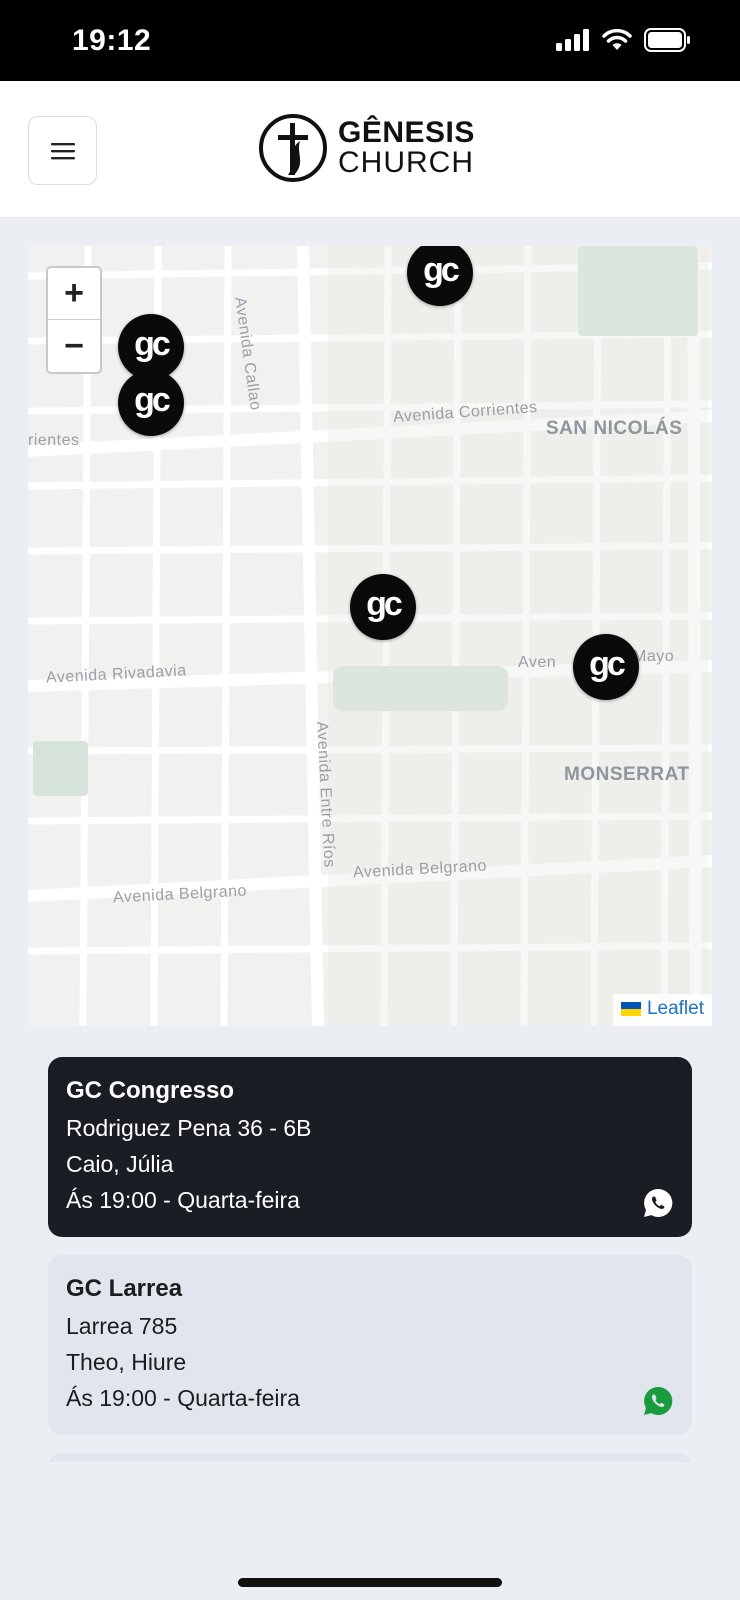  I want to click on home-indicator, so click(370, 1582).